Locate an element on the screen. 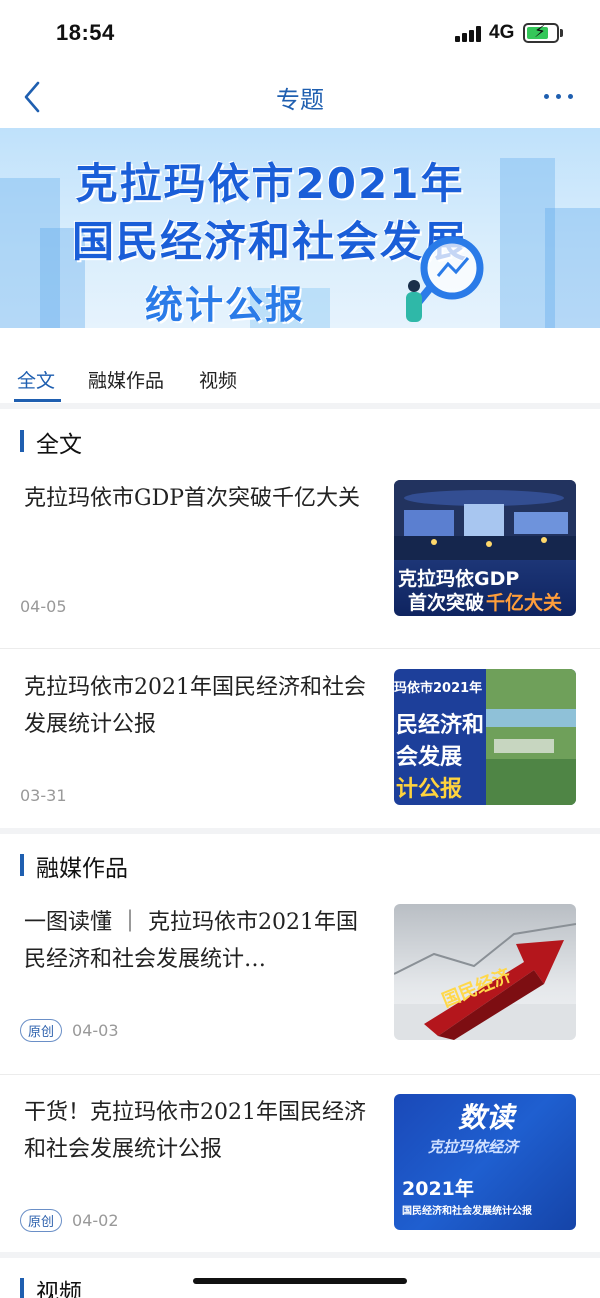  article-title: 克拉玛依市2021年国民经济和社会发展统计公报 is located at coordinates (195, 706).